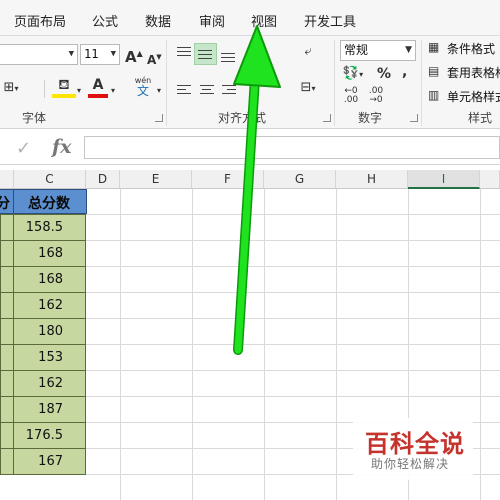  What do you see at coordinates (410, 464) in the screenshot?
I see `watermark-subtitle: 助你轻松解决` at bounding box center [410, 464].